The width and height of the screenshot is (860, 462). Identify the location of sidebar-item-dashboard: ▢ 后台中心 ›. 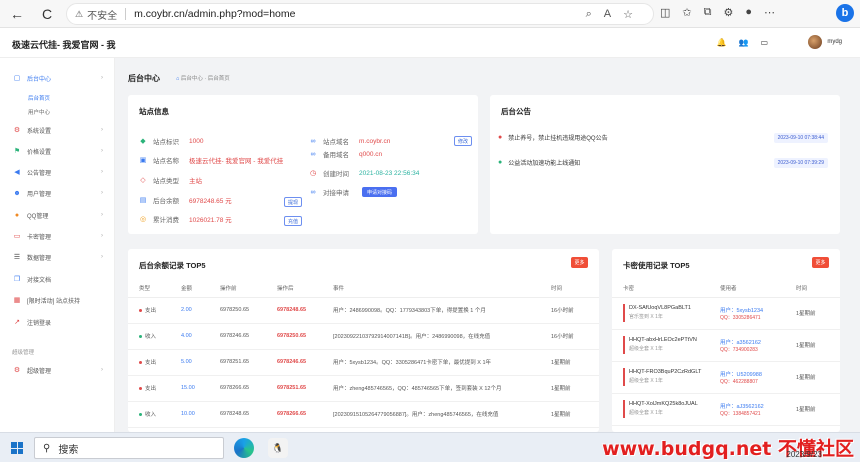
(57, 78).